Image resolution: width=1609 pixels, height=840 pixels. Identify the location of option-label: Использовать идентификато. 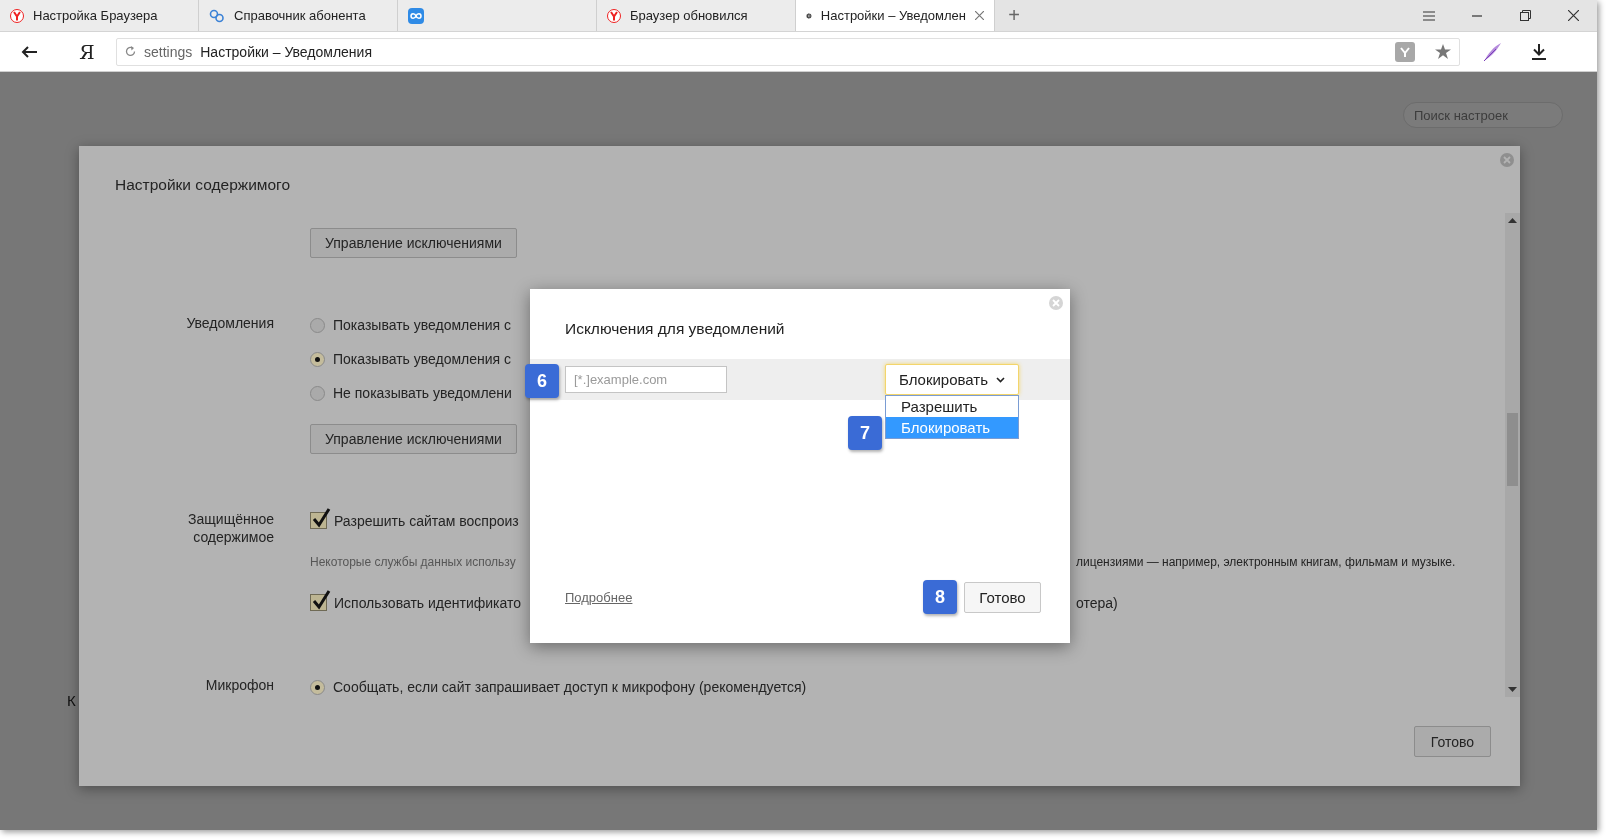
(428, 603).